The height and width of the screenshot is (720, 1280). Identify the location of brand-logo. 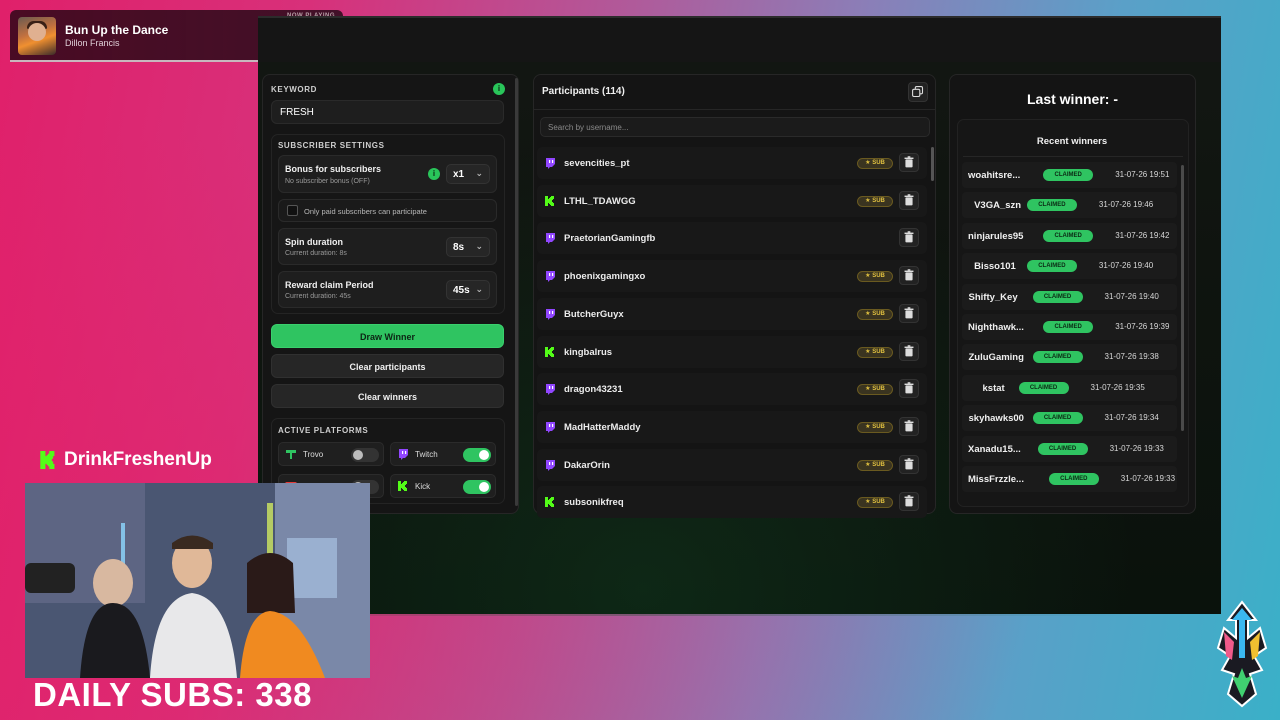
(1242, 654).